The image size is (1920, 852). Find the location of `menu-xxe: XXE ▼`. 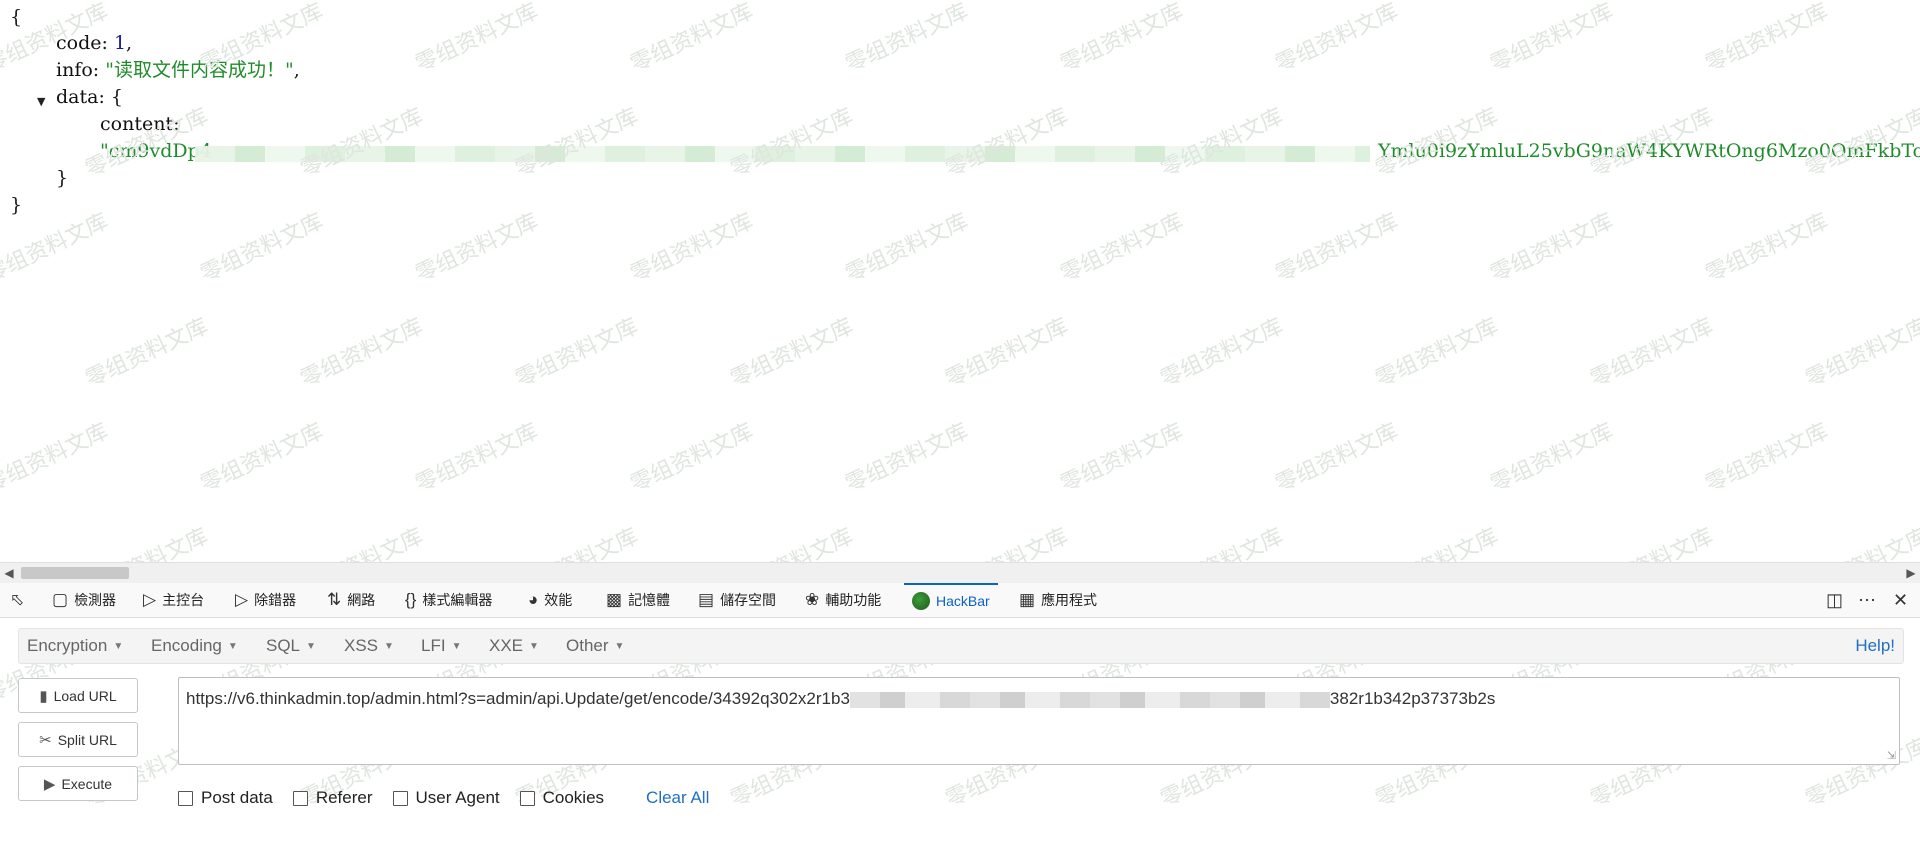

menu-xxe: XXE ▼ is located at coordinates (514, 646).